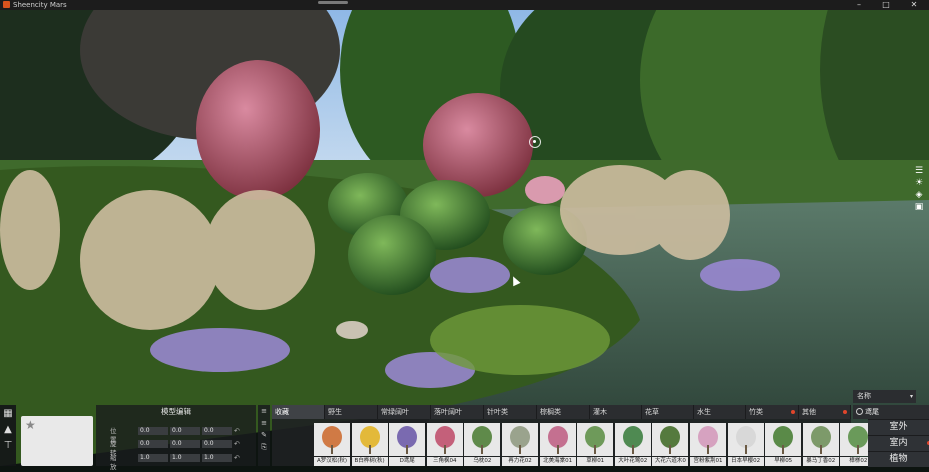  Describe the element at coordinates (783, 461) in the screenshot. I see `asset-caption: 早柳05` at that location.